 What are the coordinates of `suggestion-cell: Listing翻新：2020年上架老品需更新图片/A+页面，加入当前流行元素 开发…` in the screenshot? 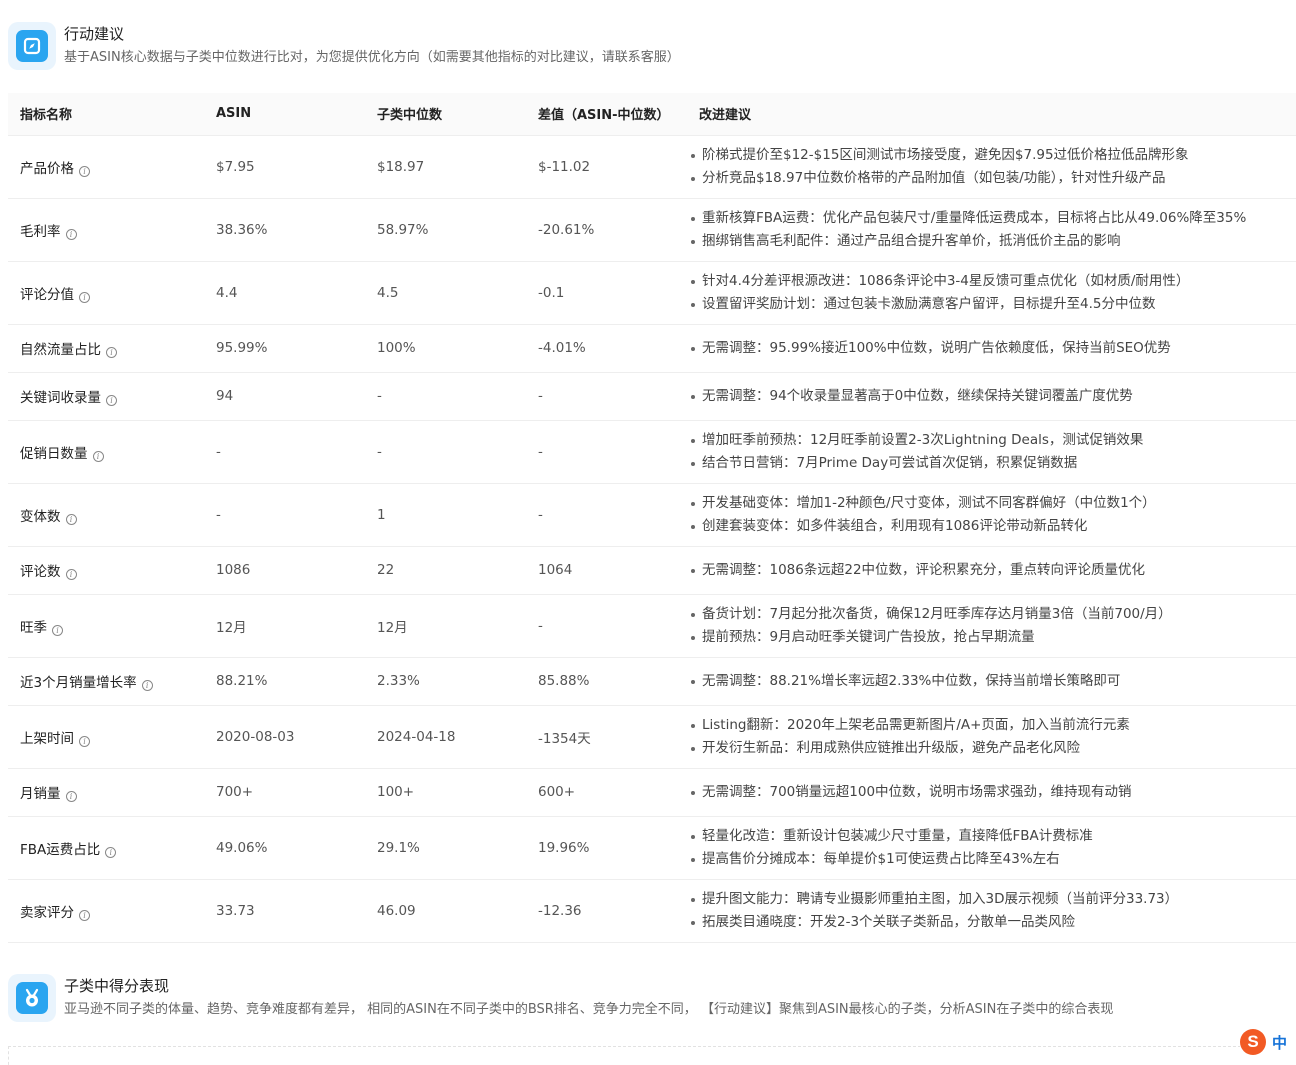 It's located at (991, 737).